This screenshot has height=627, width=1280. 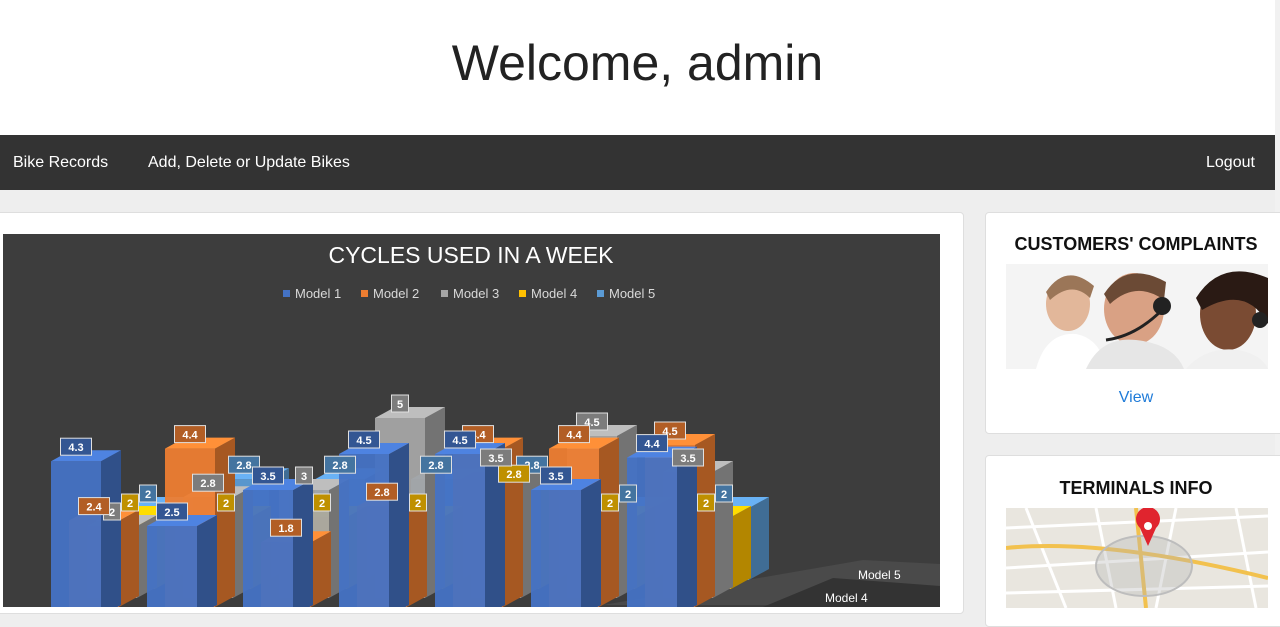 I want to click on map-image, so click(x=1137, y=558).